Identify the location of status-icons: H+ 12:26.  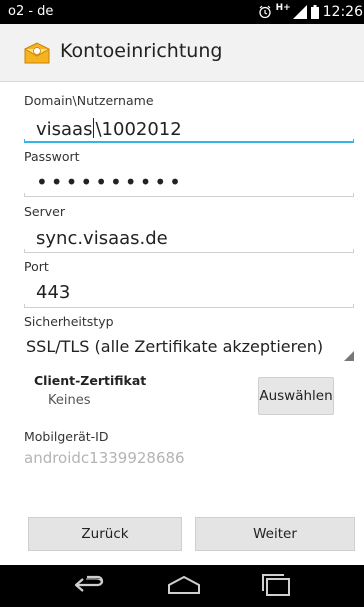
(311, 12).